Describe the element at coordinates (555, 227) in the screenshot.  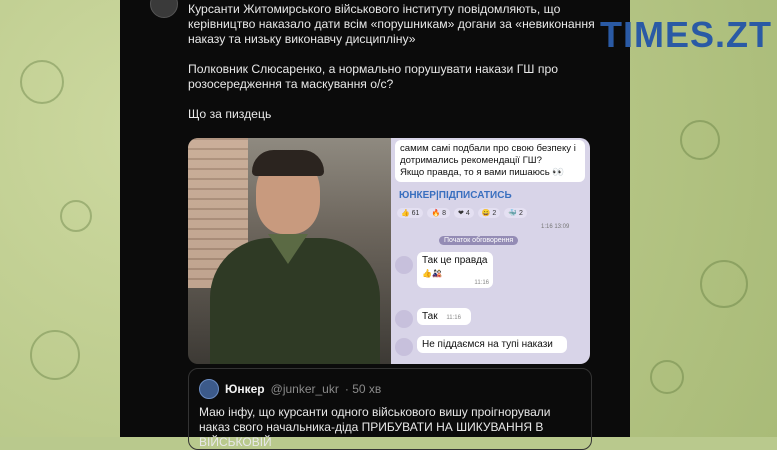
I see `message-time: 1:16 13:09` at that location.